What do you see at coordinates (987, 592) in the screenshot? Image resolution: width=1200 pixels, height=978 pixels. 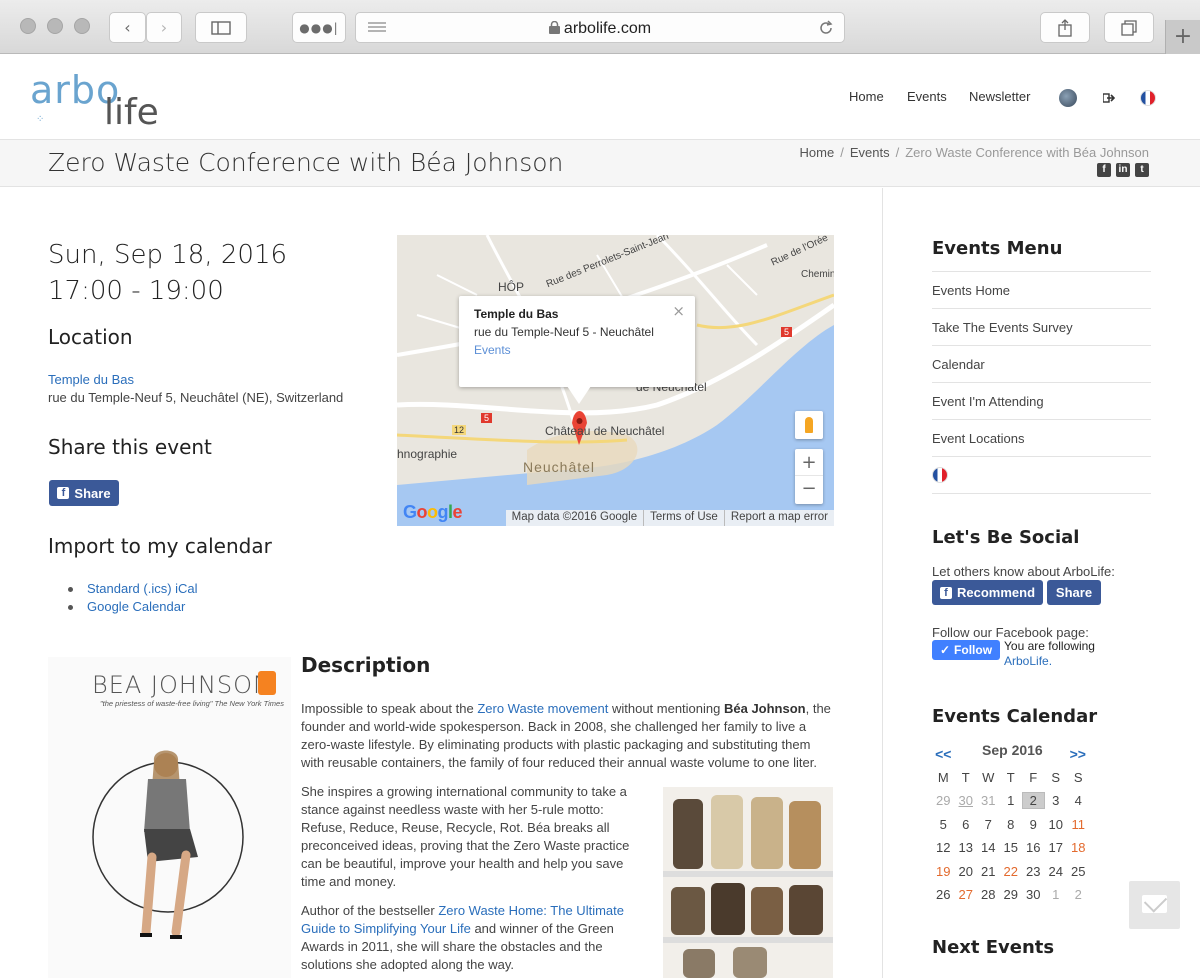 I see `recommend-button: f Recommend` at bounding box center [987, 592].